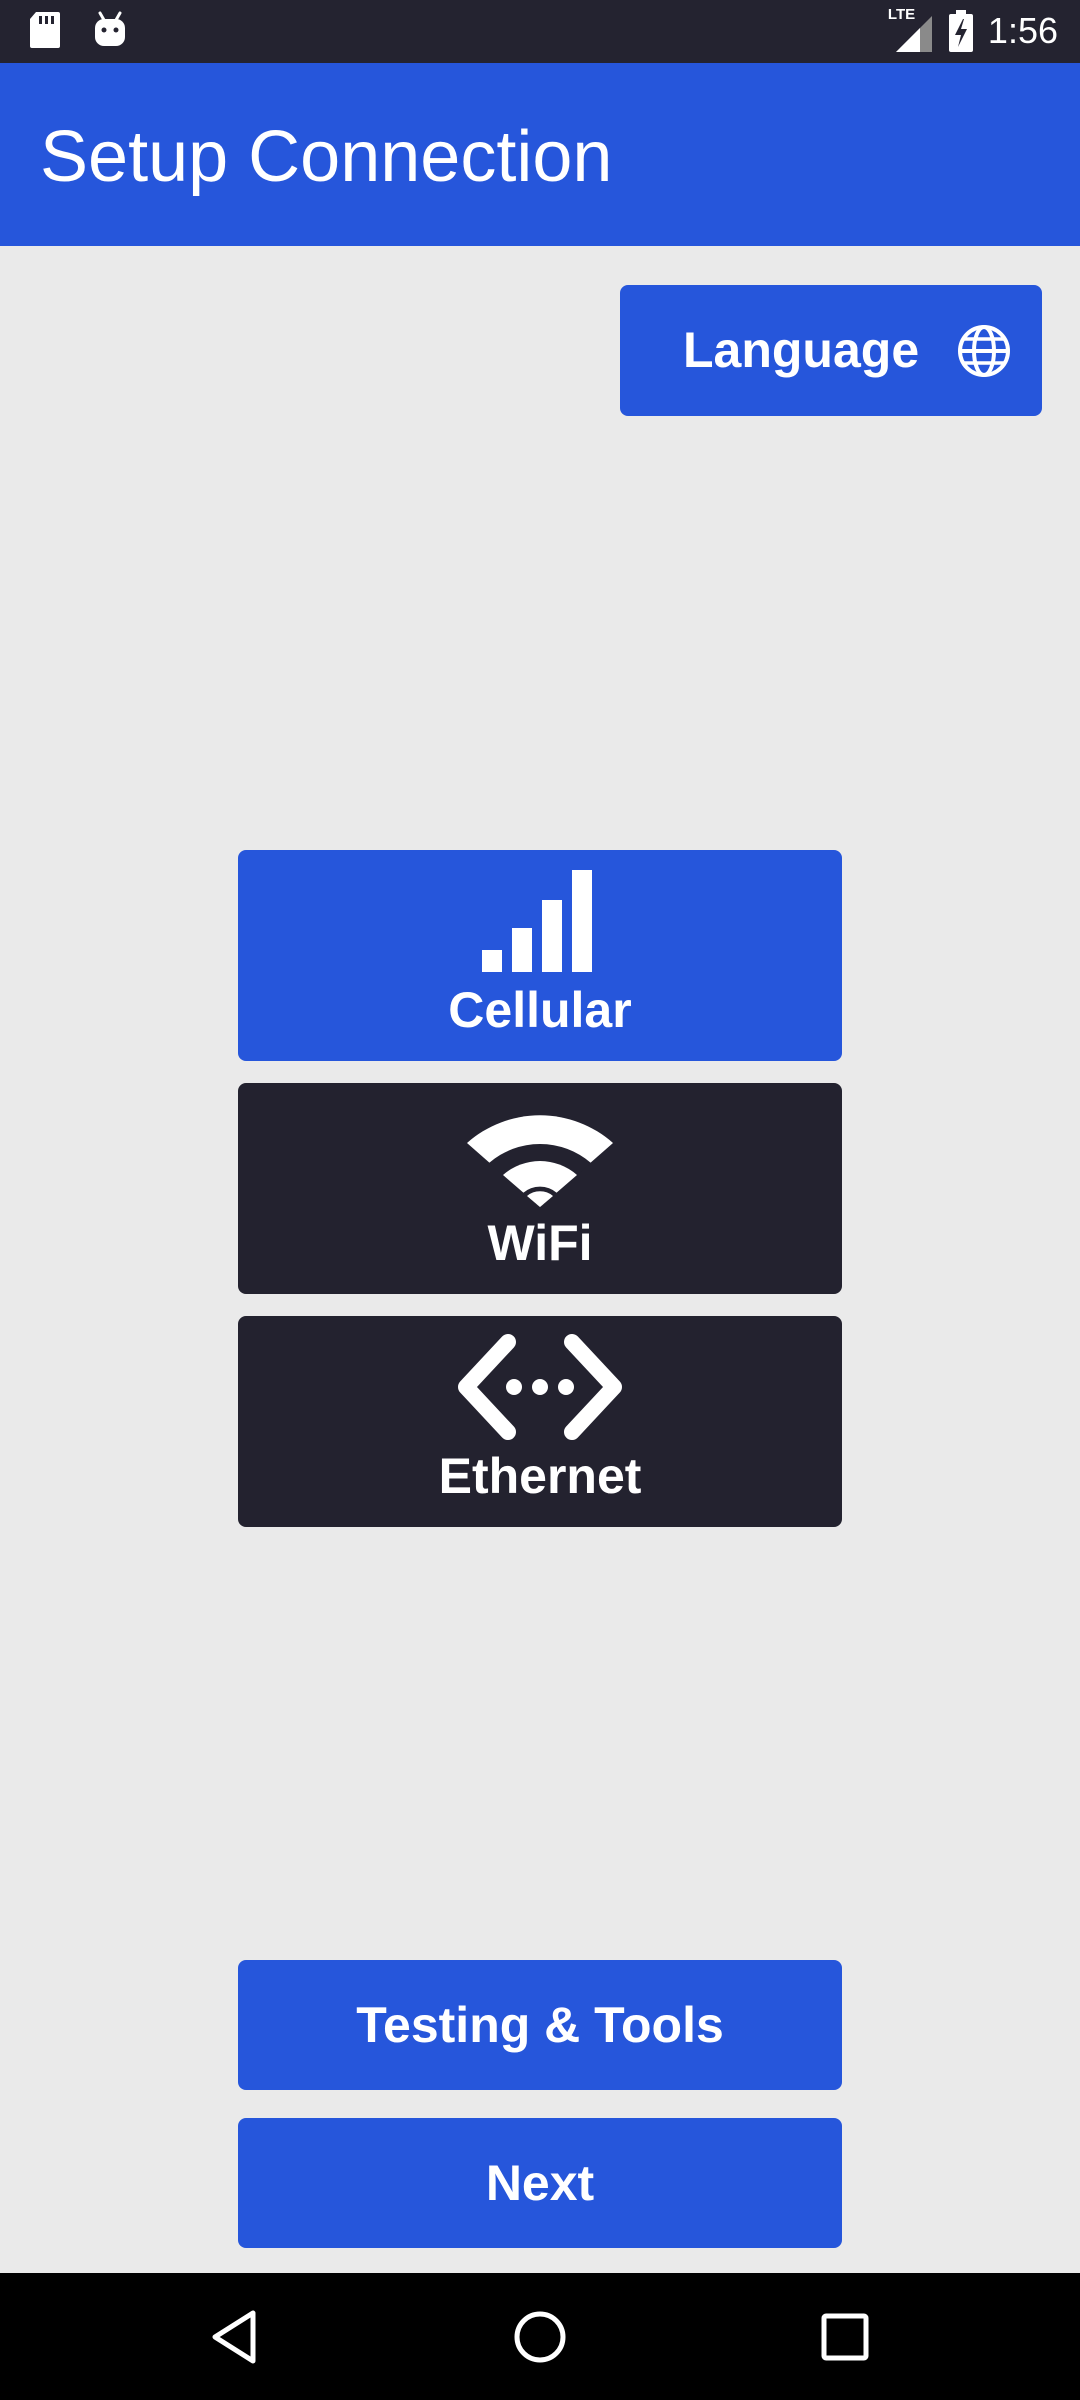 Image resolution: width=1080 pixels, height=2400 pixels. Describe the element at coordinates (540, 1161) in the screenshot. I see `wifi-icon` at that location.